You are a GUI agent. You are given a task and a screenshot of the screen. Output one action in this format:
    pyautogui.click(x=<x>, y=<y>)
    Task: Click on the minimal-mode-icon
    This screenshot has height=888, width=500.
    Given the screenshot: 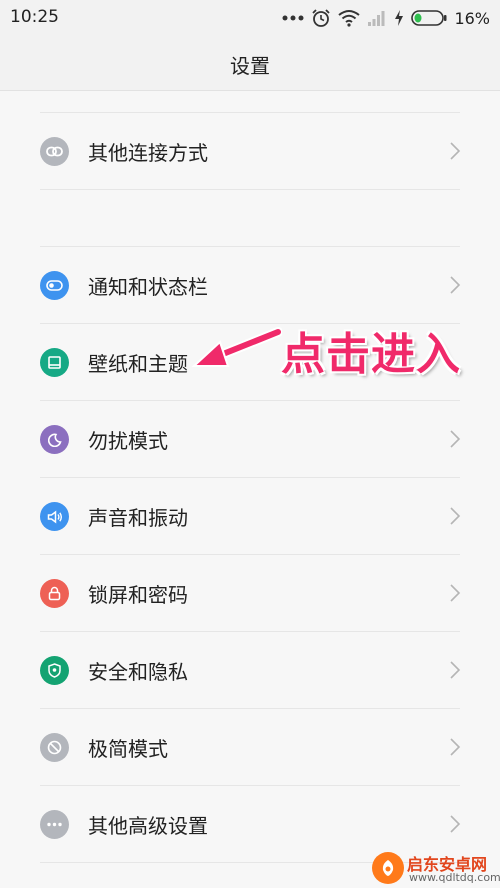 What is the action you would take?
    pyautogui.click(x=54, y=747)
    